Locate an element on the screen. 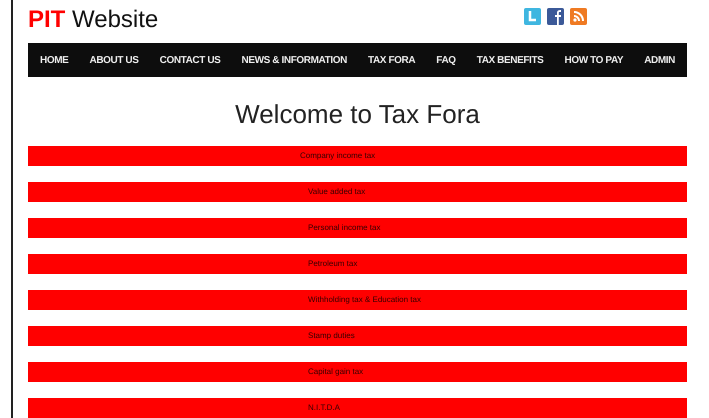 Image resolution: width=709 pixels, height=418 pixels. topic-link: Capital gain tax is located at coordinates (357, 372).